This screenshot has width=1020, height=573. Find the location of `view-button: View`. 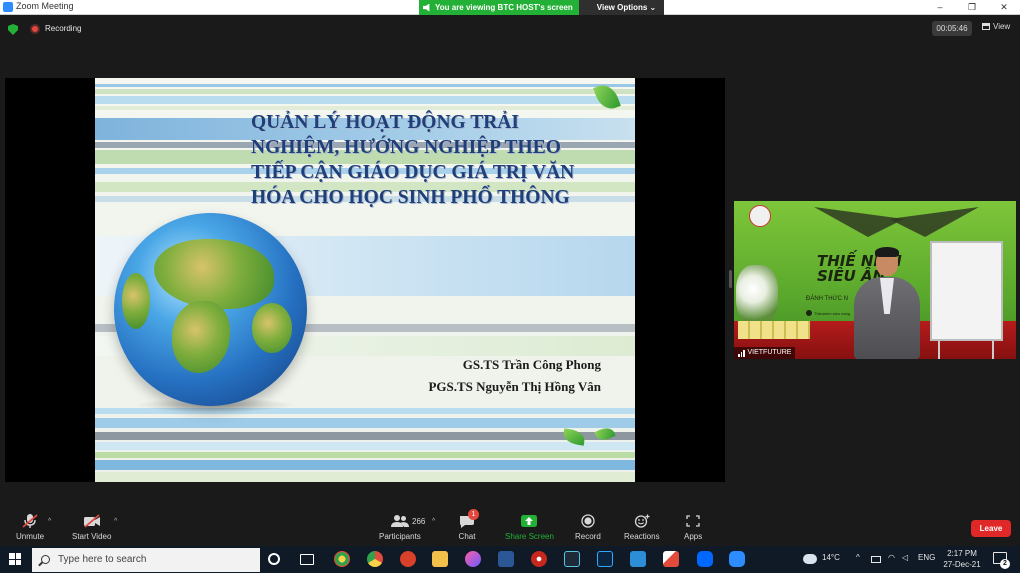

view-button: View is located at coordinates (996, 26).